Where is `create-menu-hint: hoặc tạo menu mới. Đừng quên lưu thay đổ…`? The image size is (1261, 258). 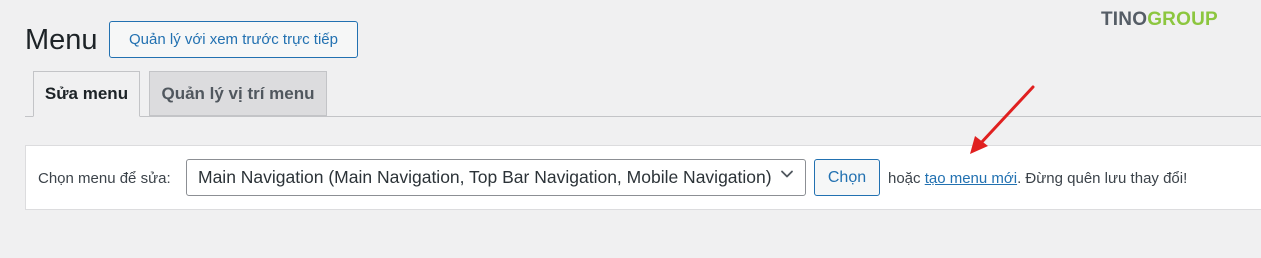 create-menu-hint: hoặc tạo menu mới. Đừng quên lưu thay đổ… is located at coordinates (1037, 179).